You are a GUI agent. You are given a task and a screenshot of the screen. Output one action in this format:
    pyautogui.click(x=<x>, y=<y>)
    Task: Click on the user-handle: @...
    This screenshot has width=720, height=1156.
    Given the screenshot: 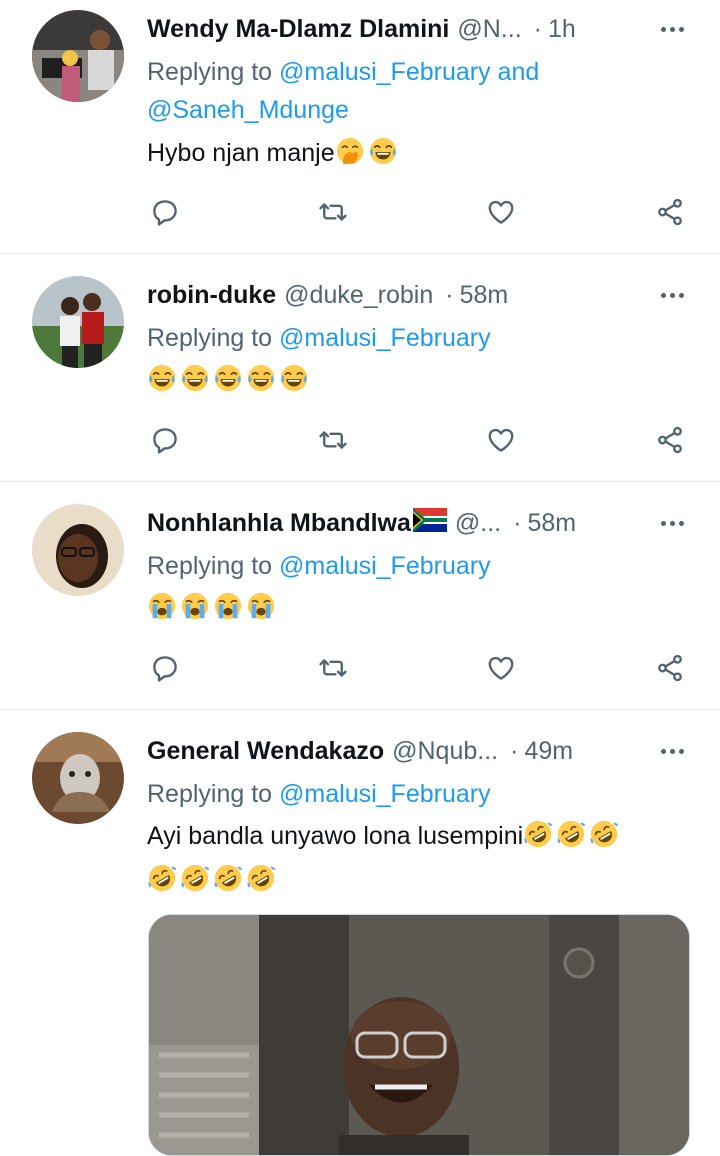 What is the action you would take?
    pyautogui.click(x=478, y=523)
    